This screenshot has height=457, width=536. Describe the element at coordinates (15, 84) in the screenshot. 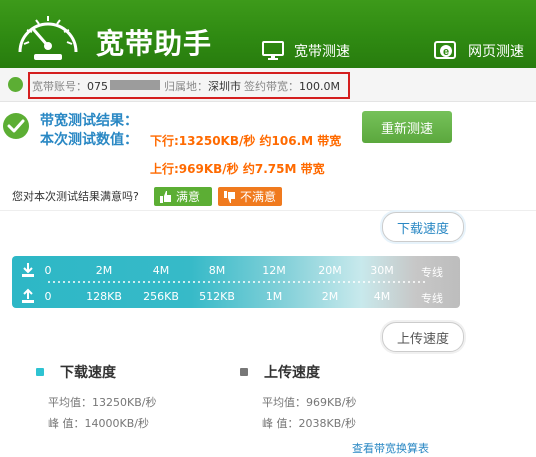

I see `user-avatar-icon` at that location.